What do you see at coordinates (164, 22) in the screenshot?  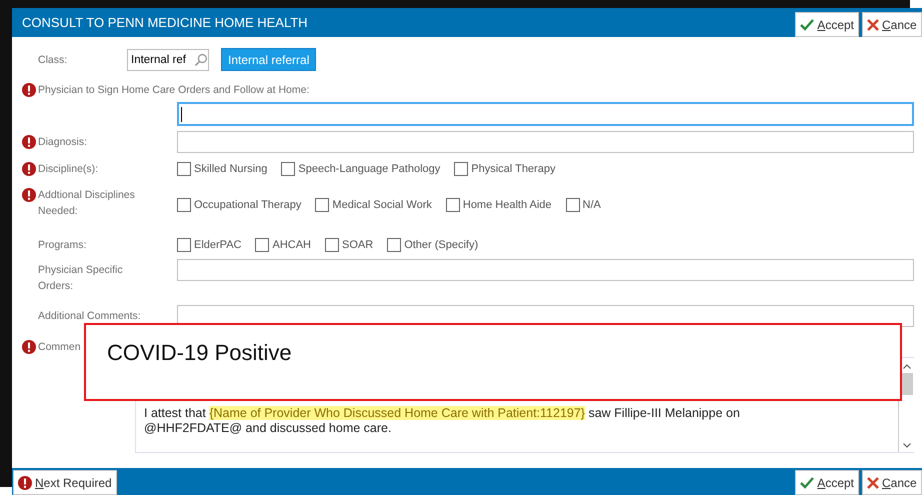 I see `window-title: CONSULT TO PENN MEDICINE HOME HEALTH` at bounding box center [164, 22].